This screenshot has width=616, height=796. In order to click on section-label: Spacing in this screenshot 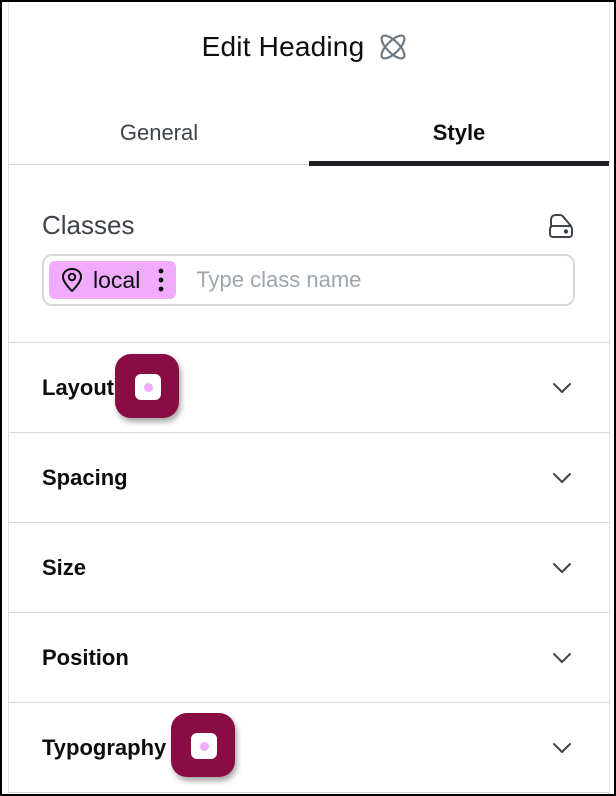, I will do `click(85, 477)`.